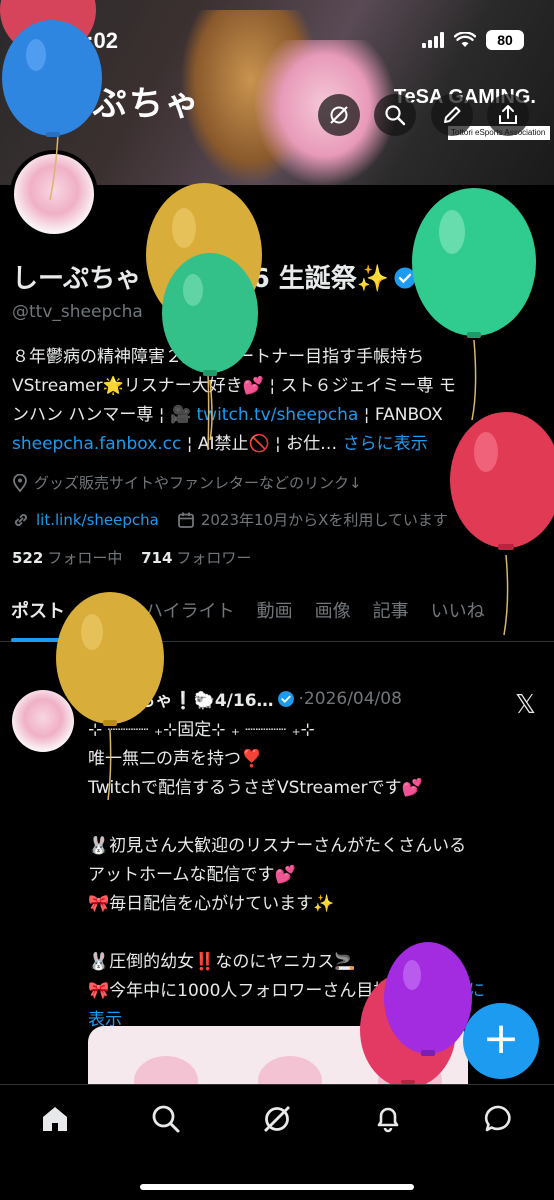 The width and height of the screenshot is (554, 1200). I want to click on post-show-more-link: さらに, so click(459, 991).